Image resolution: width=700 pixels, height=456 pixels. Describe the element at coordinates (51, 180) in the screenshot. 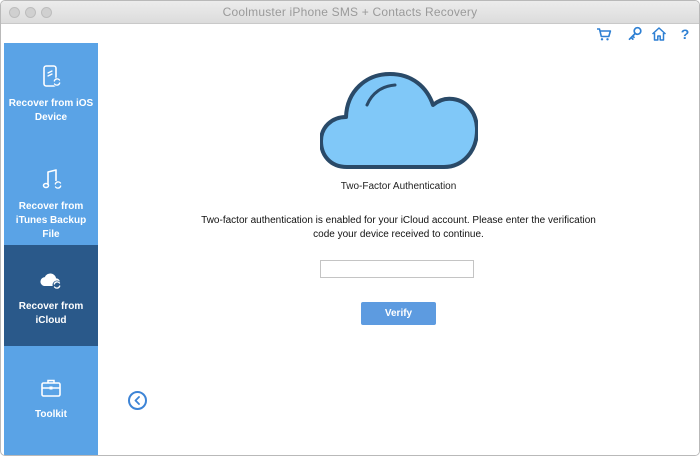

I see `music-sync-icon` at that location.